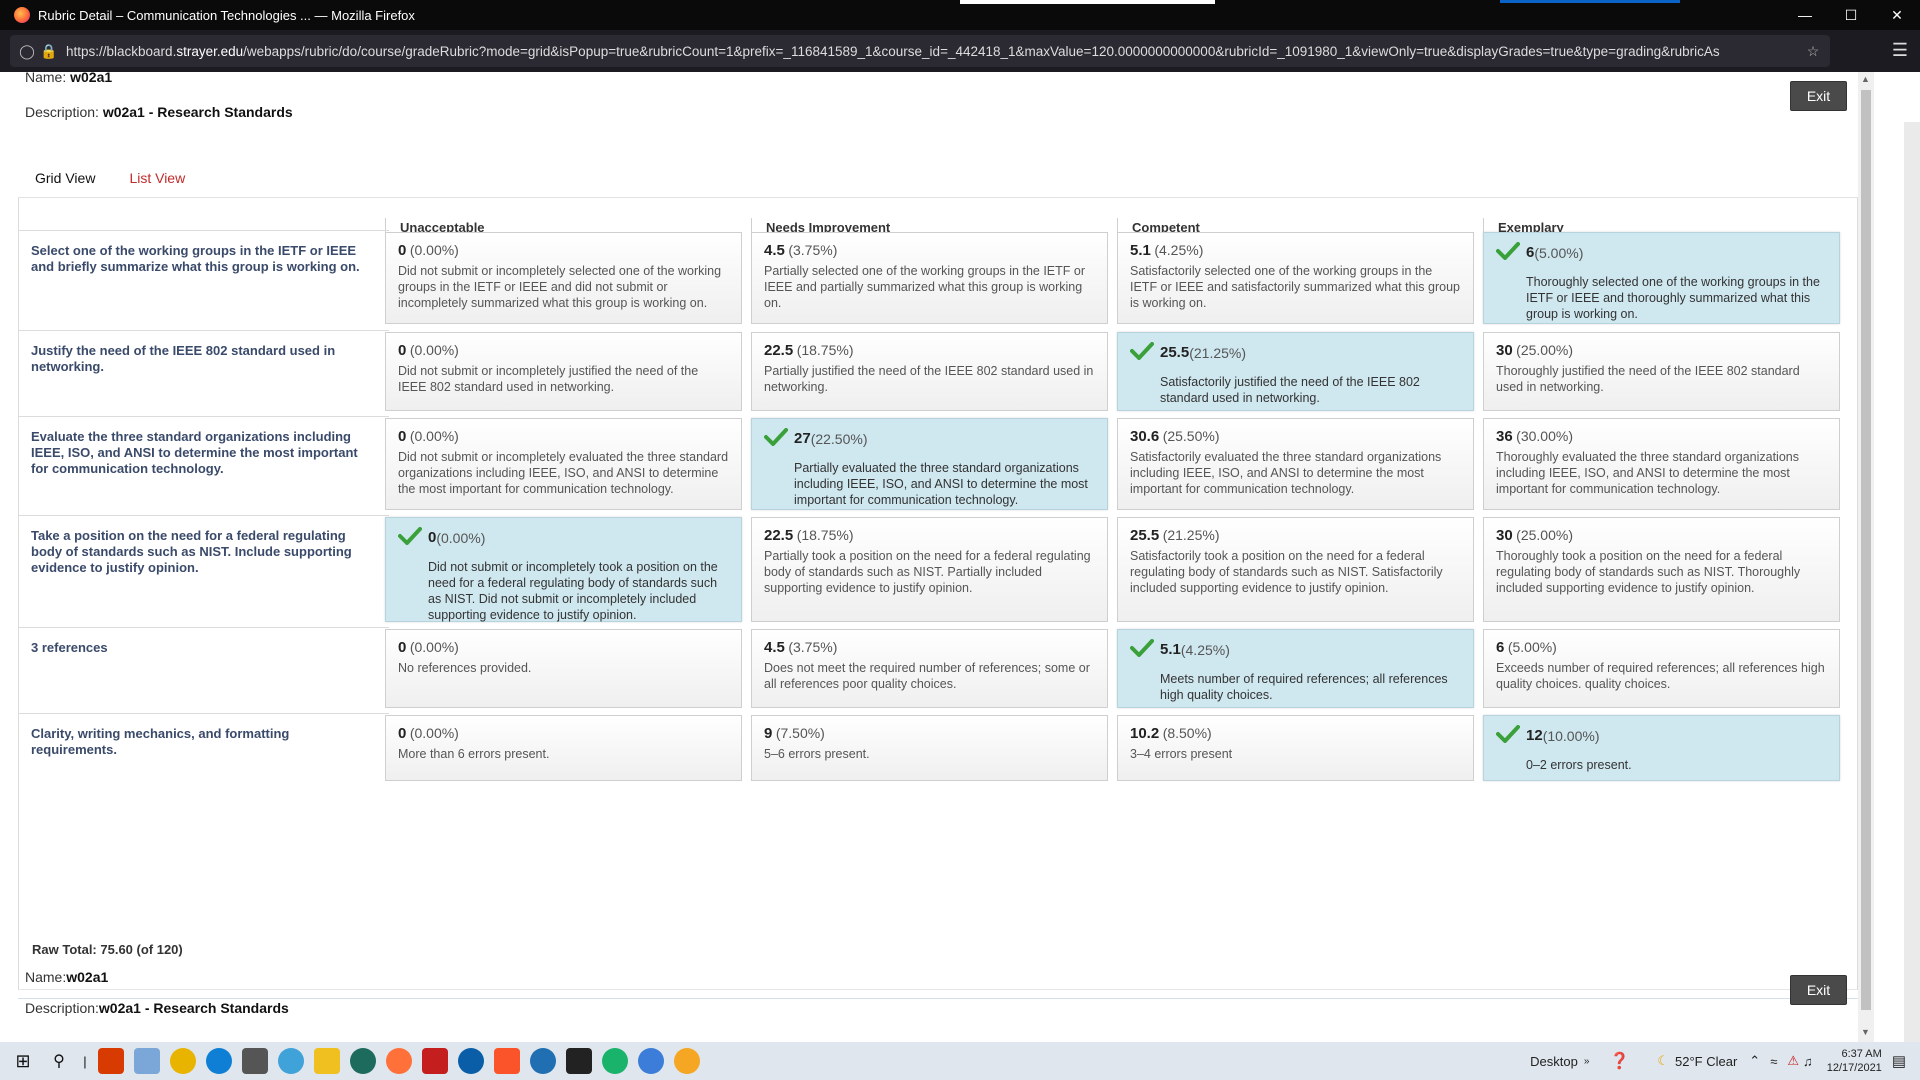 This screenshot has height=1080, width=1920. I want to click on cell-score: 36, so click(1504, 436).